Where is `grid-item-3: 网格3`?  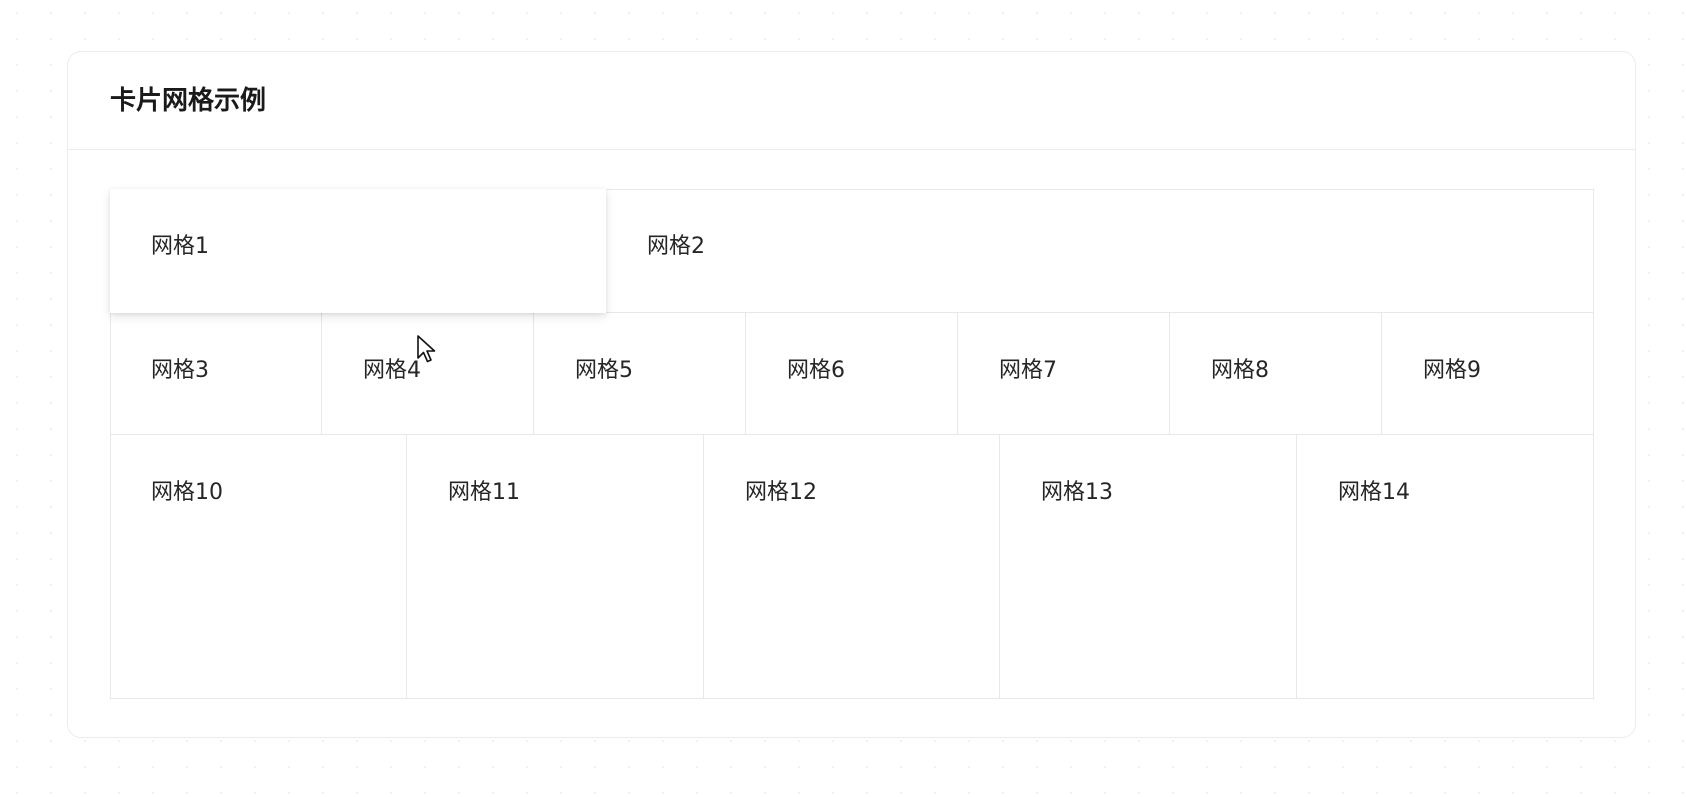 grid-item-3: 网格3 is located at coordinates (216, 374).